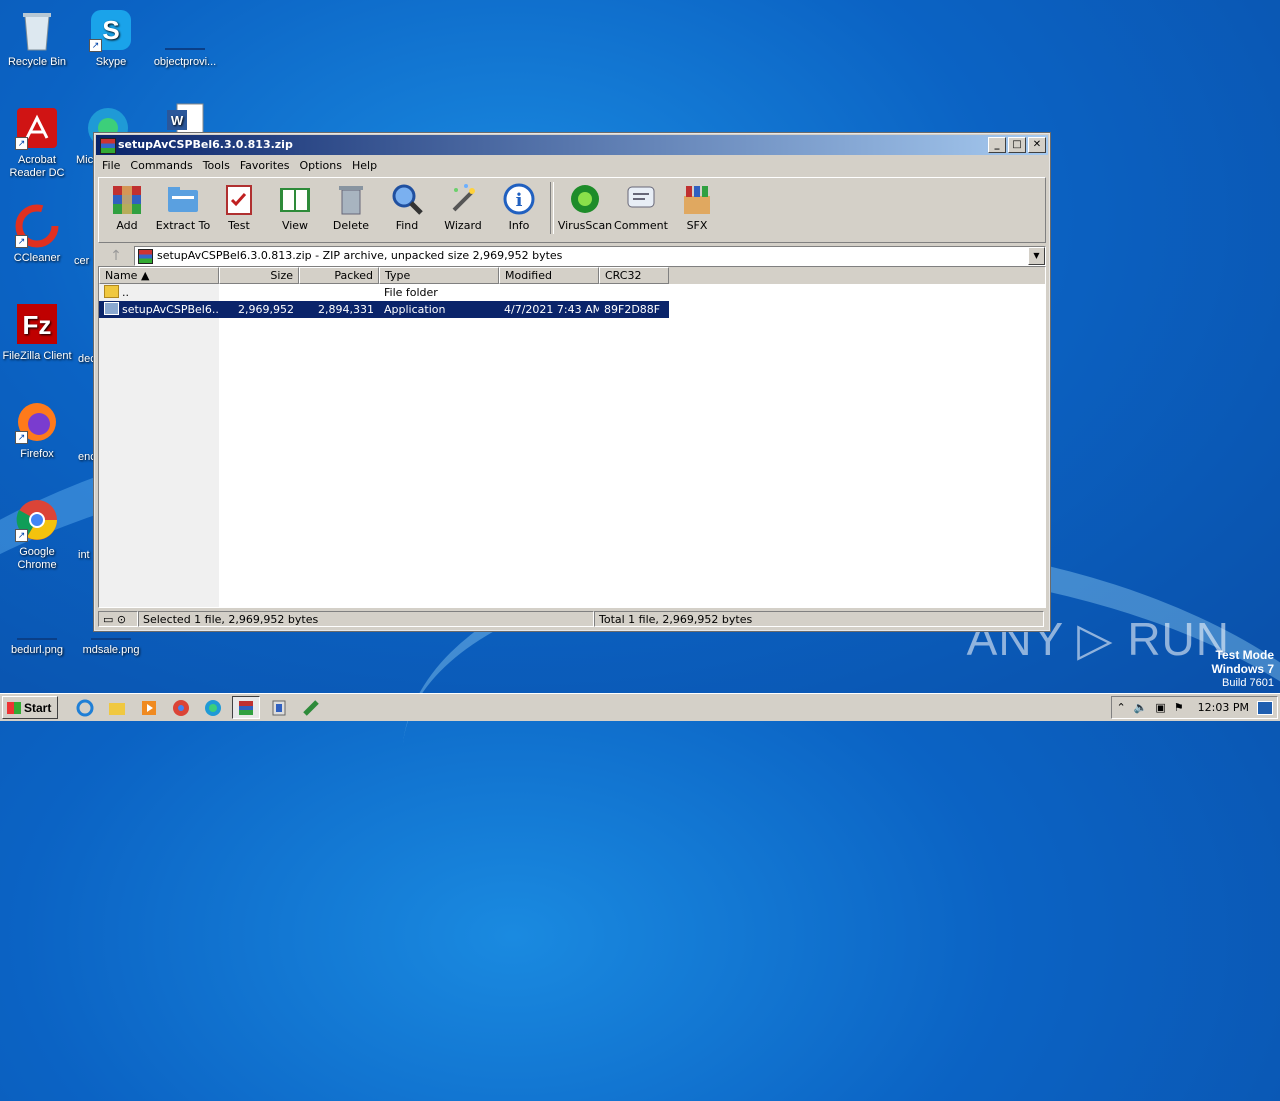  I want to click on chrome-icon: ↗, so click(37, 520).